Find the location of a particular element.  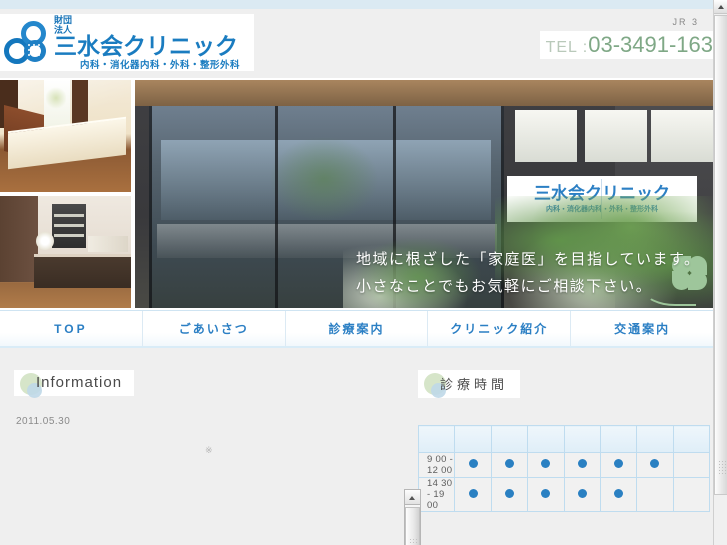

inner-scrollbar is located at coordinates (412, 517).